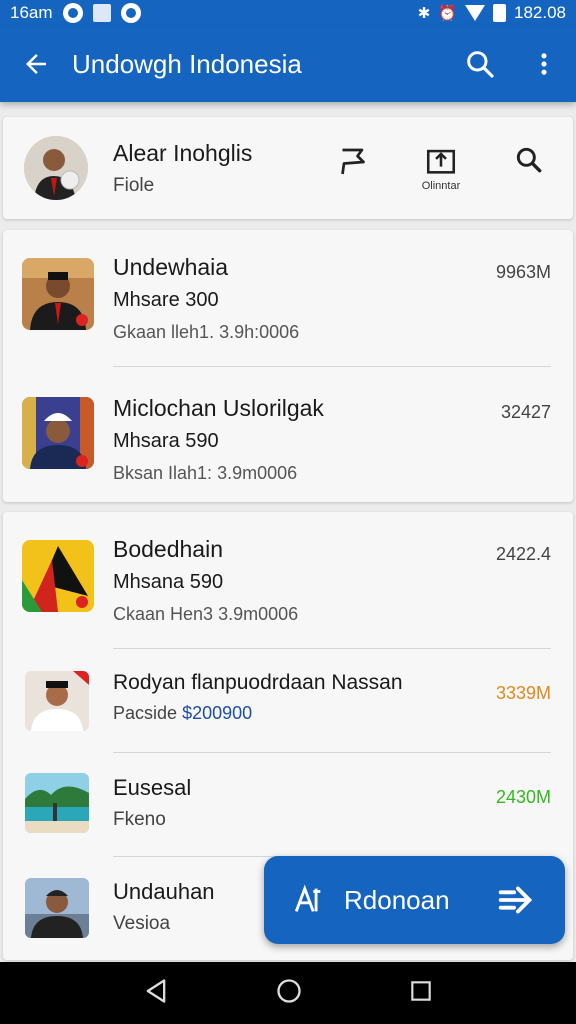 The height and width of the screenshot is (1024, 576). I want to click on fab-label: Rdonoan, so click(397, 899).